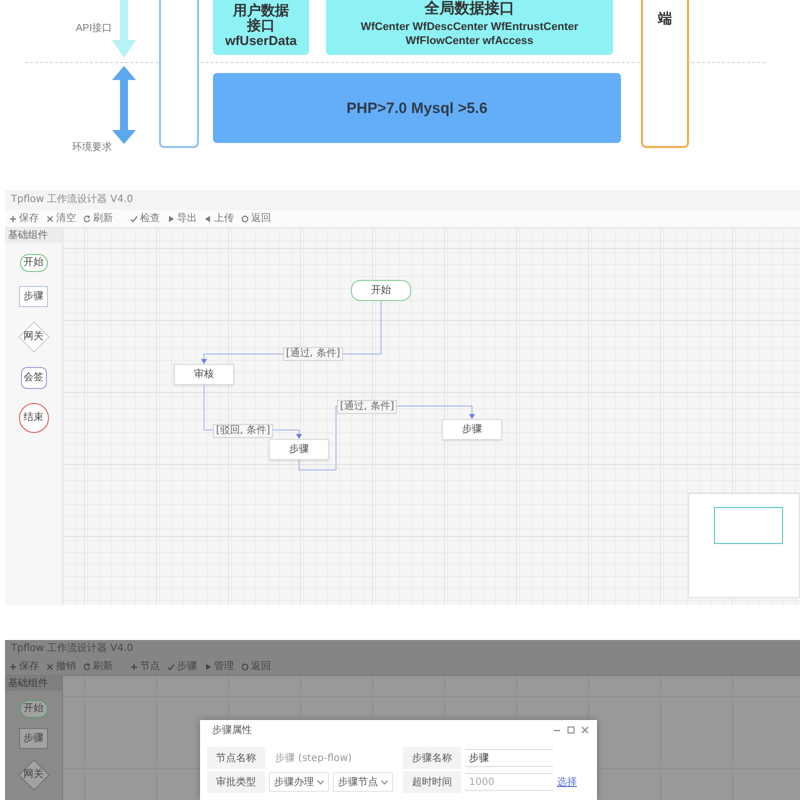 This screenshot has height=800, width=800. What do you see at coordinates (145, 218) in the screenshot?
I see `toolbar-button: 检查` at bounding box center [145, 218].